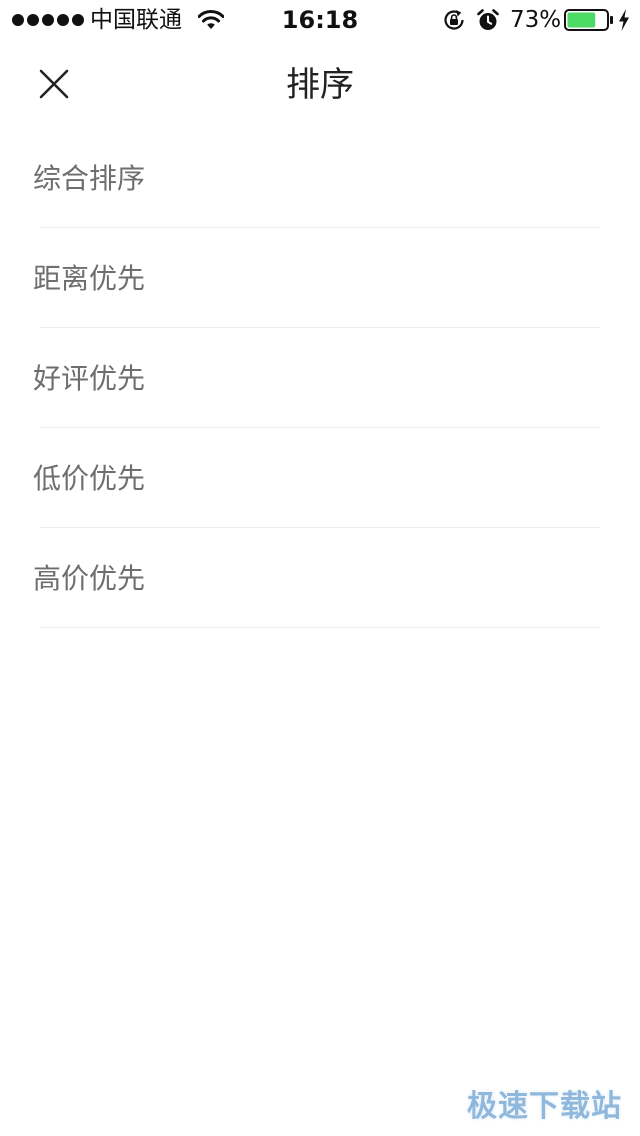 This screenshot has width=640, height=1136. What do you see at coordinates (320, 178) in the screenshot?
I see `sort-option-comprehensive: 综合排序` at bounding box center [320, 178].